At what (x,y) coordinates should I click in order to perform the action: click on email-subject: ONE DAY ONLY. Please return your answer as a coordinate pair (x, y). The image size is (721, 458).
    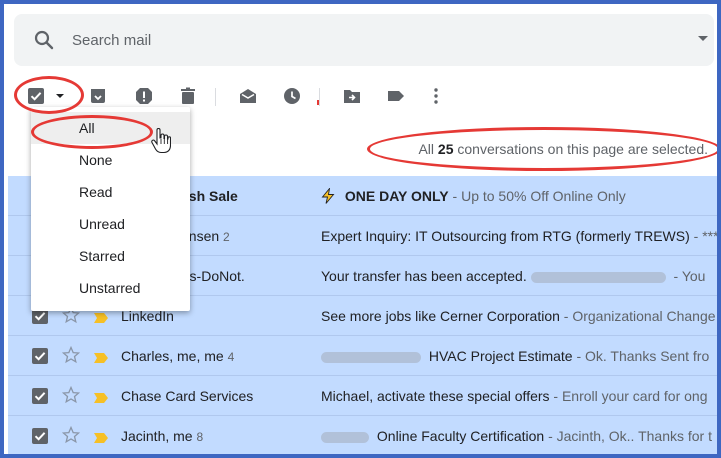
    Looking at the image, I should click on (396, 196).